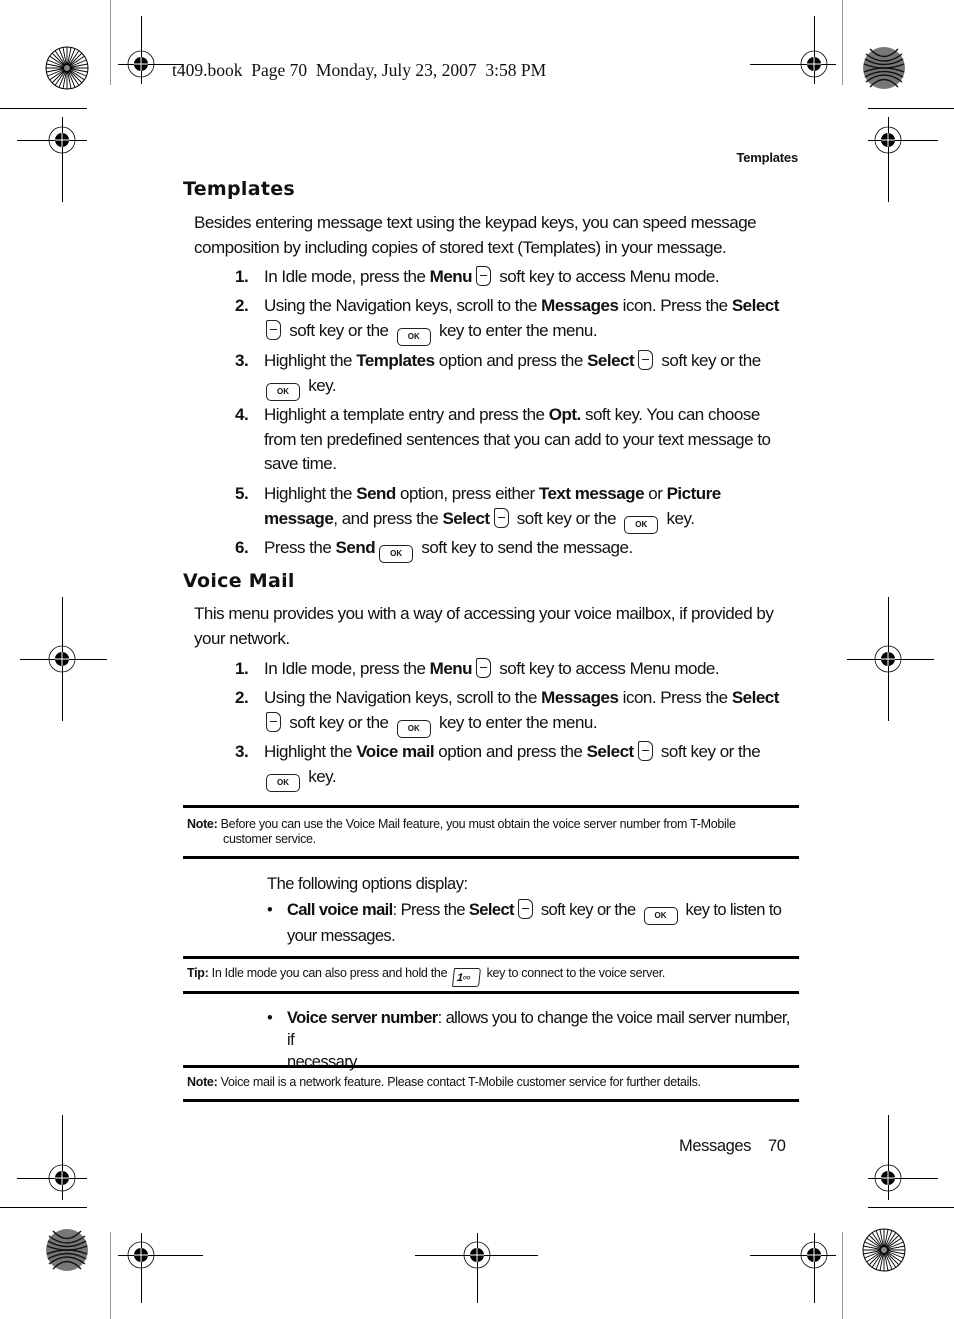 This screenshot has height=1319, width=954. I want to click on options-intro: The following options display:, so click(367, 884).